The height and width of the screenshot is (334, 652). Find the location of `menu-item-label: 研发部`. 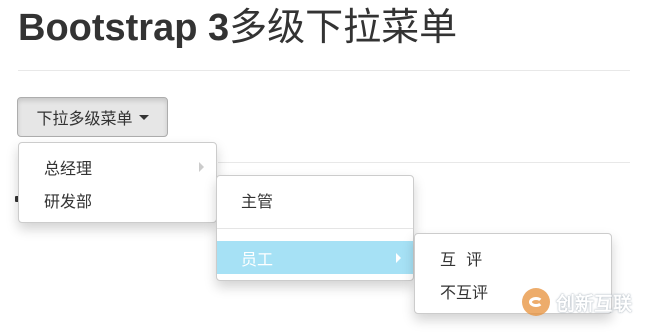

menu-item-label: 研发部 is located at coordinates (68, 201).